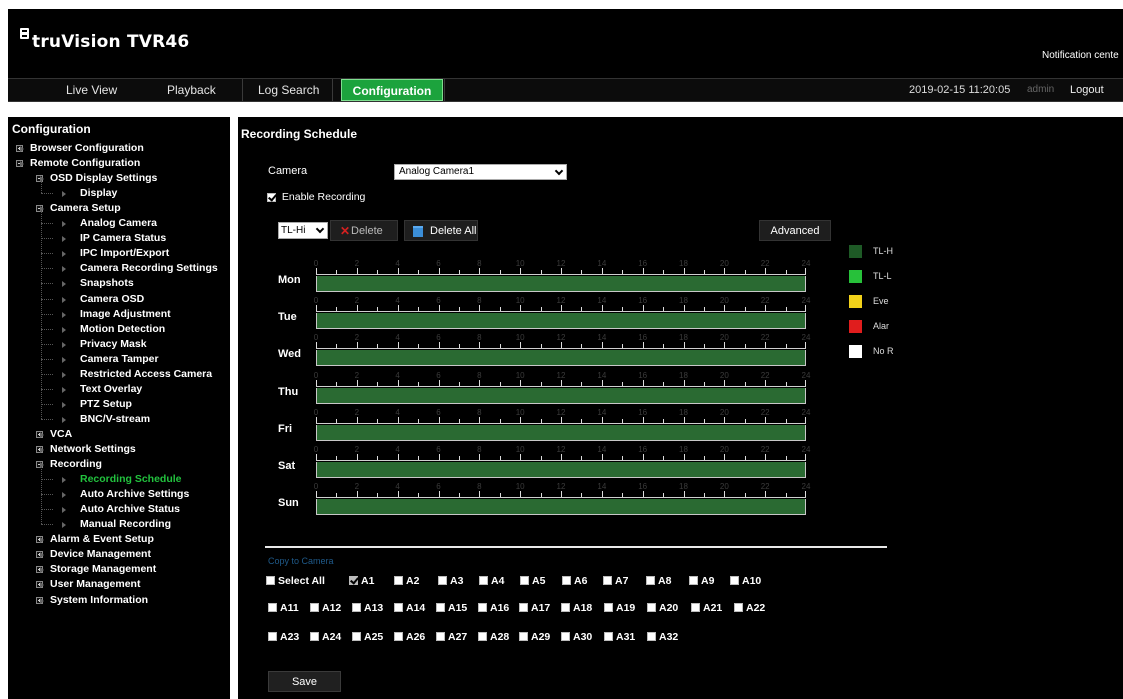  What do you see at coordinates (61, 434) in the screenshot?
I see `sidebar-item-vca: VCA` at bounding box center [61, 434].